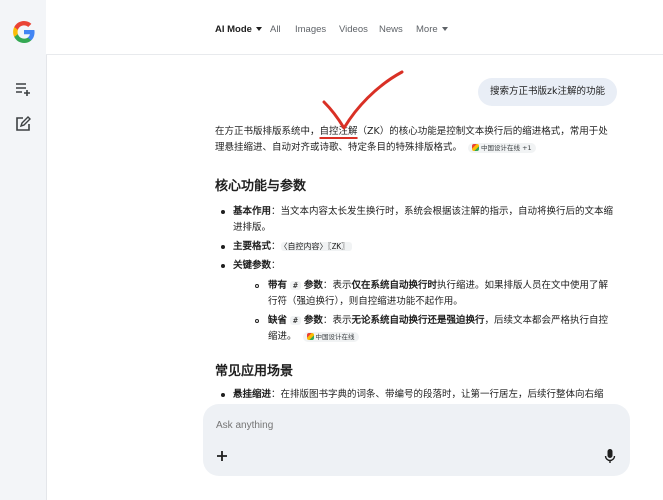 This screenshot has width=663, height=500. Describe the element at coordinates (238, 29) in the screenshot. I see `tab-ai-mode: AI Mode` at that location.